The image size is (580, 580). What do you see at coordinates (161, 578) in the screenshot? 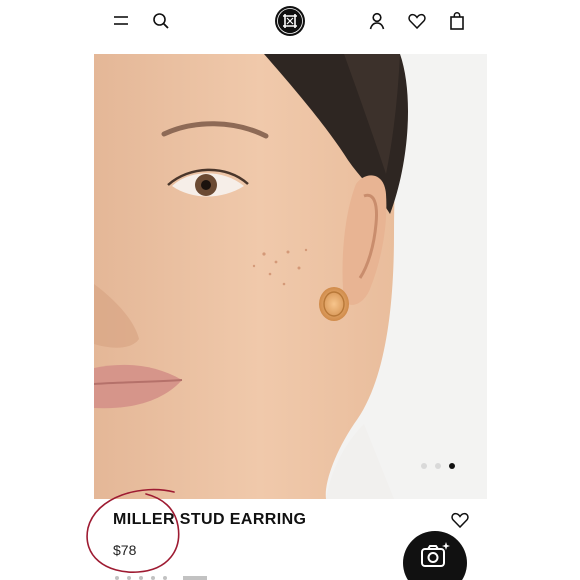
I see `rating-stars-partial` at bounding box center [161, 578].